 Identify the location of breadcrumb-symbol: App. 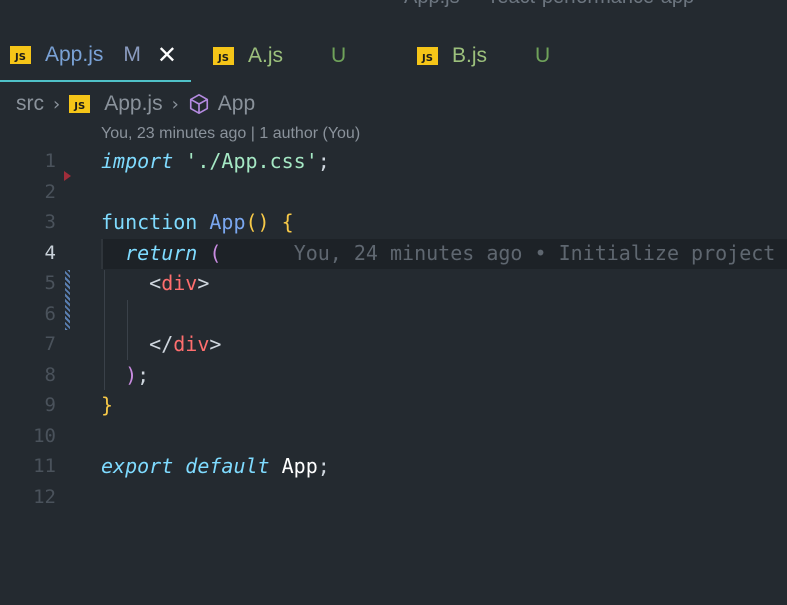
(236, 104).